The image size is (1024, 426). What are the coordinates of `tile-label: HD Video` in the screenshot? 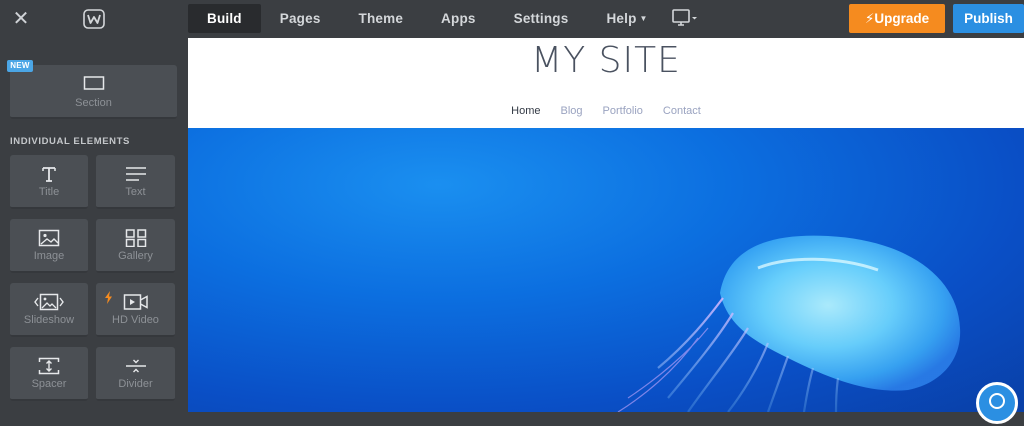 It's located at (135, 320).